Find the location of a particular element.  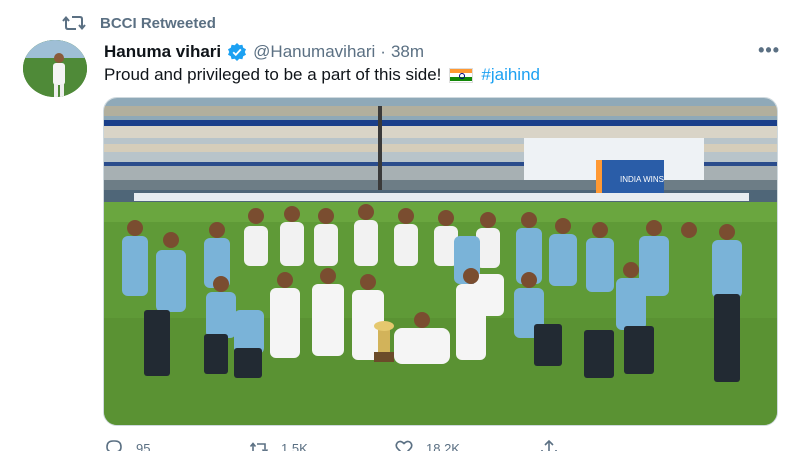

indian-flag-emoji is located at coordinates (461, 75).